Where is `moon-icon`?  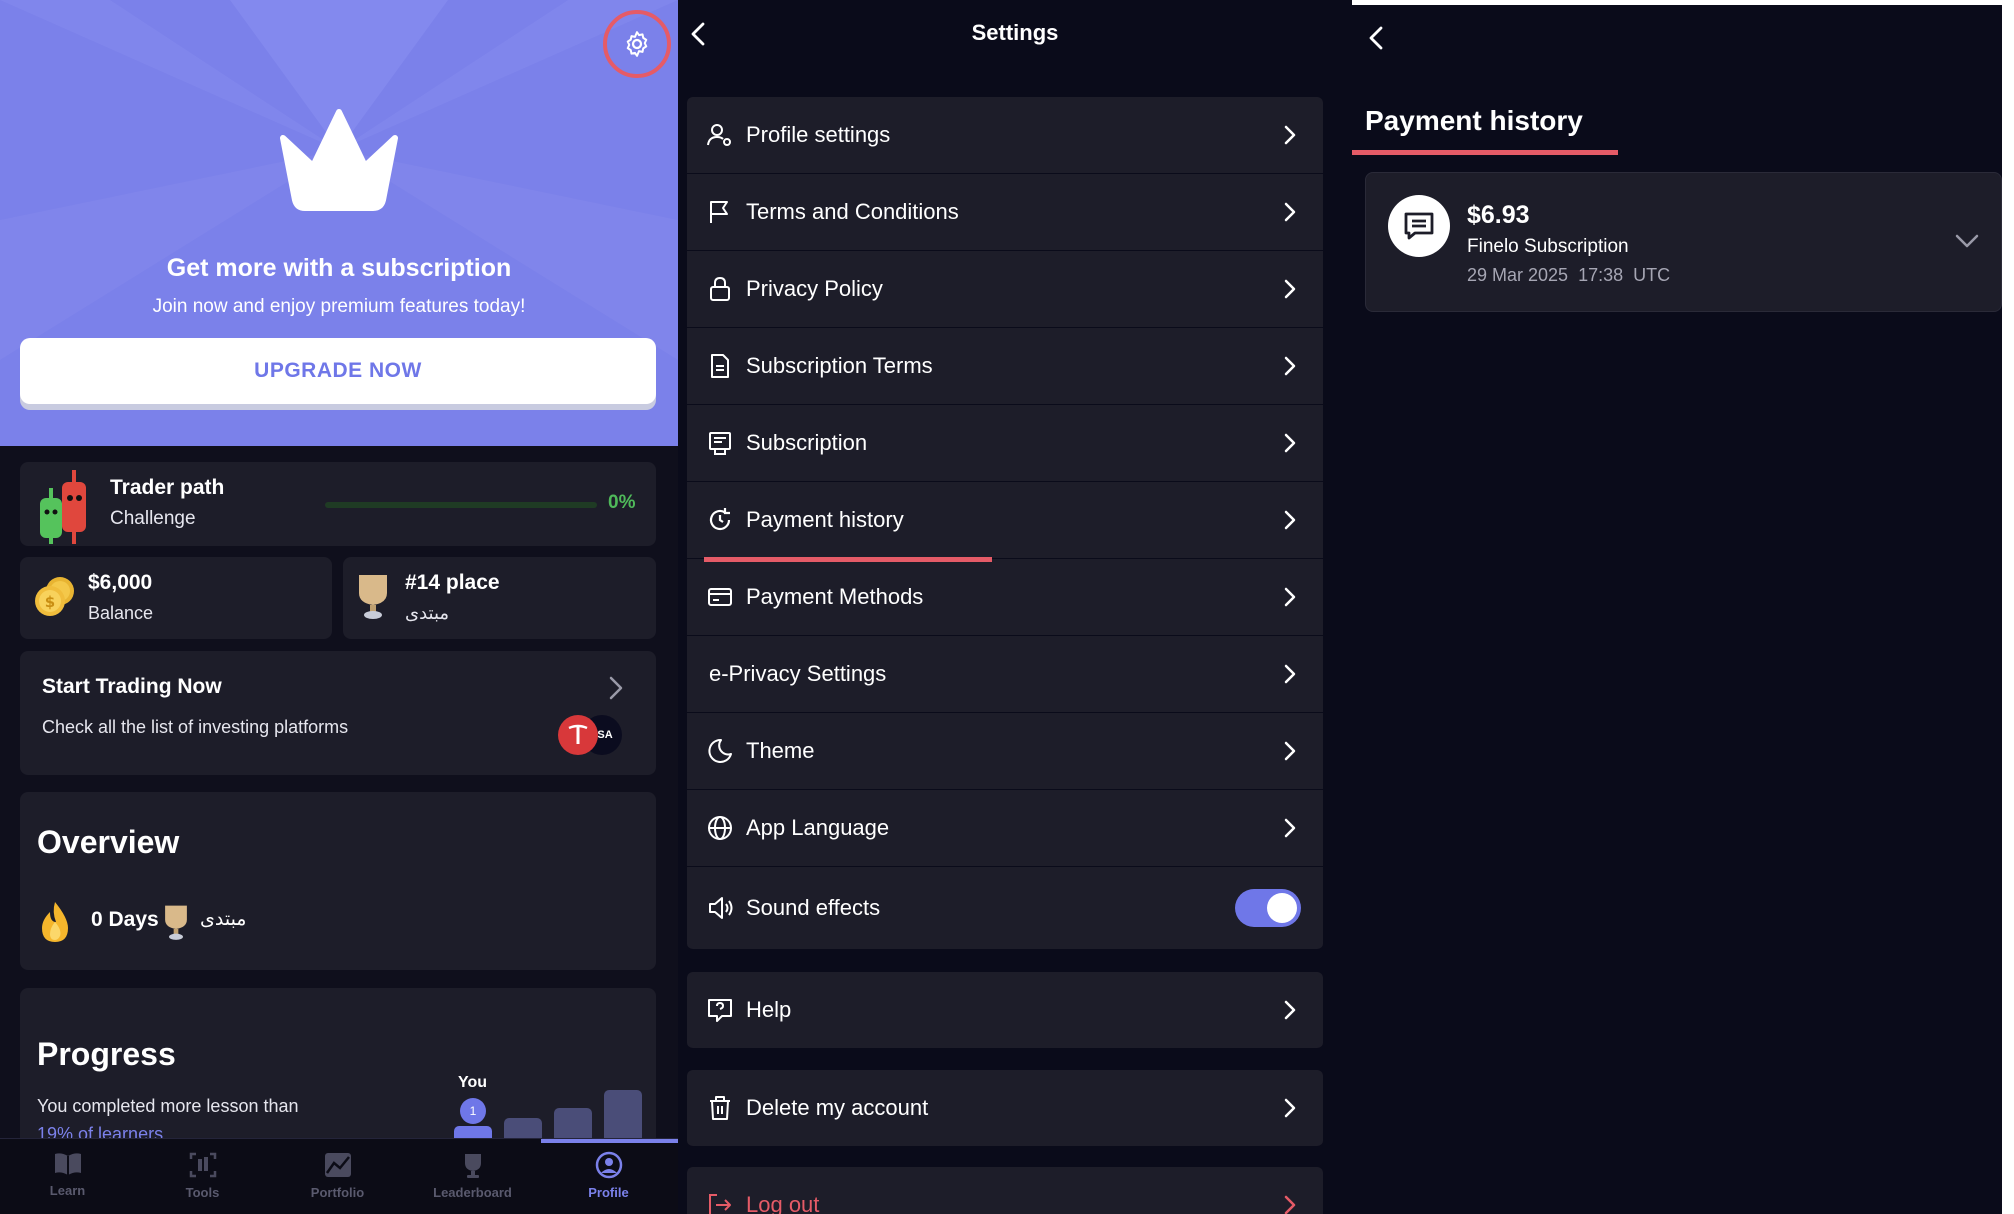 moon-icon is located at coordinates (720, 750).